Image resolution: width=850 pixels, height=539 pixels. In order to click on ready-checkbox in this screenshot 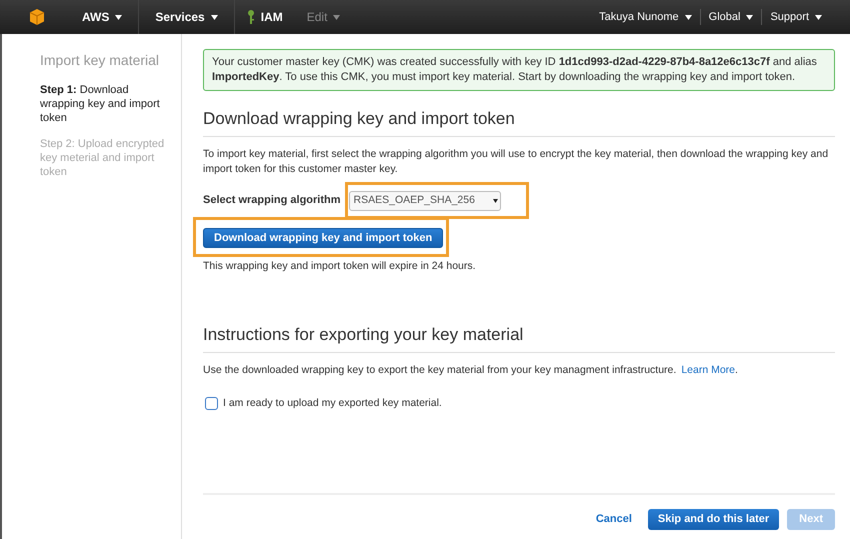, I will do `click(211, 403)`.